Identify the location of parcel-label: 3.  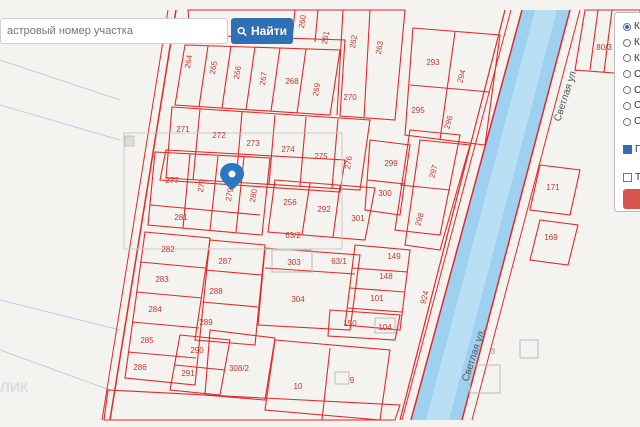
(493, 351).